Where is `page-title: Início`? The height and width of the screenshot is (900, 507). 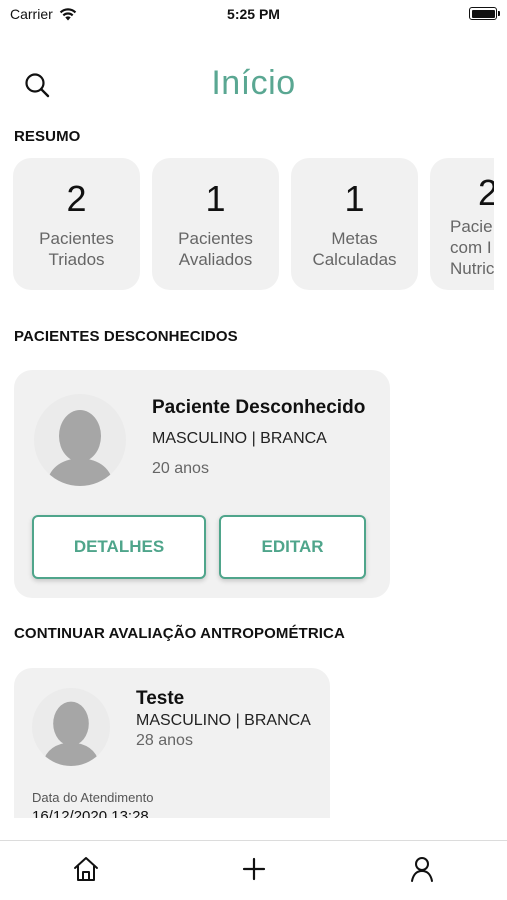 page-title: Início is located at coordinates (253, 83).